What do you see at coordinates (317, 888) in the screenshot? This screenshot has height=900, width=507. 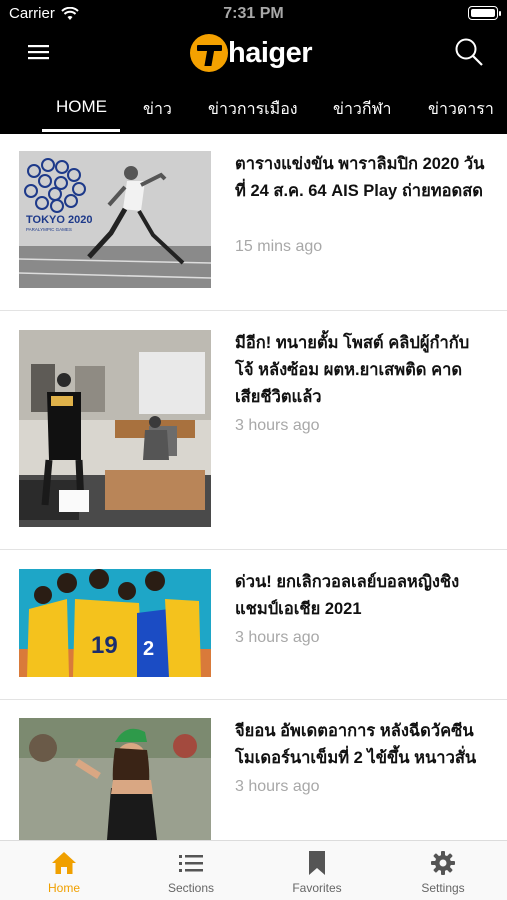 I see `bottom-tab-label: Favorites` at bounding box center [317, 888].